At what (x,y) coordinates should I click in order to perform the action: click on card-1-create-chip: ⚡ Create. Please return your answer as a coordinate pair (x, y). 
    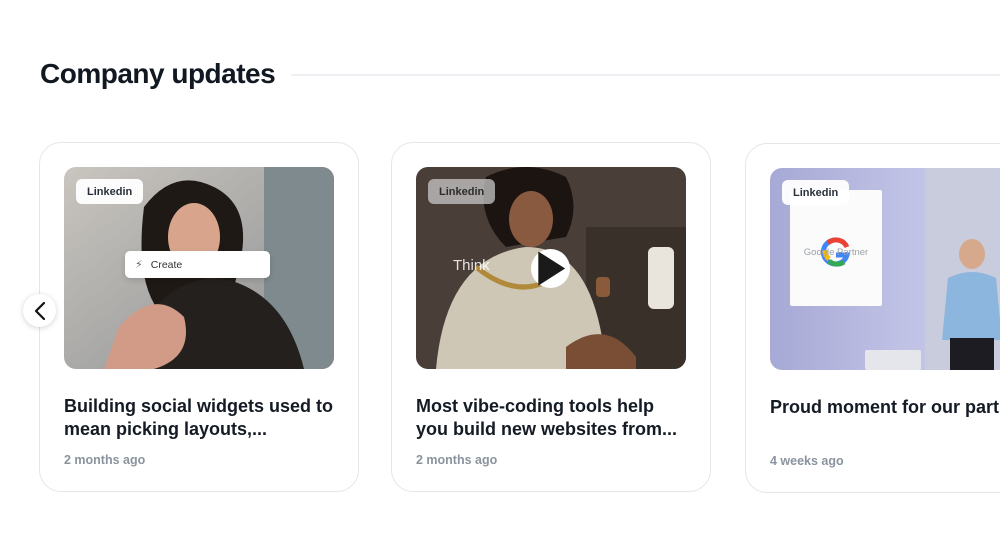
    Looking at the image, I should click on (197, 264).